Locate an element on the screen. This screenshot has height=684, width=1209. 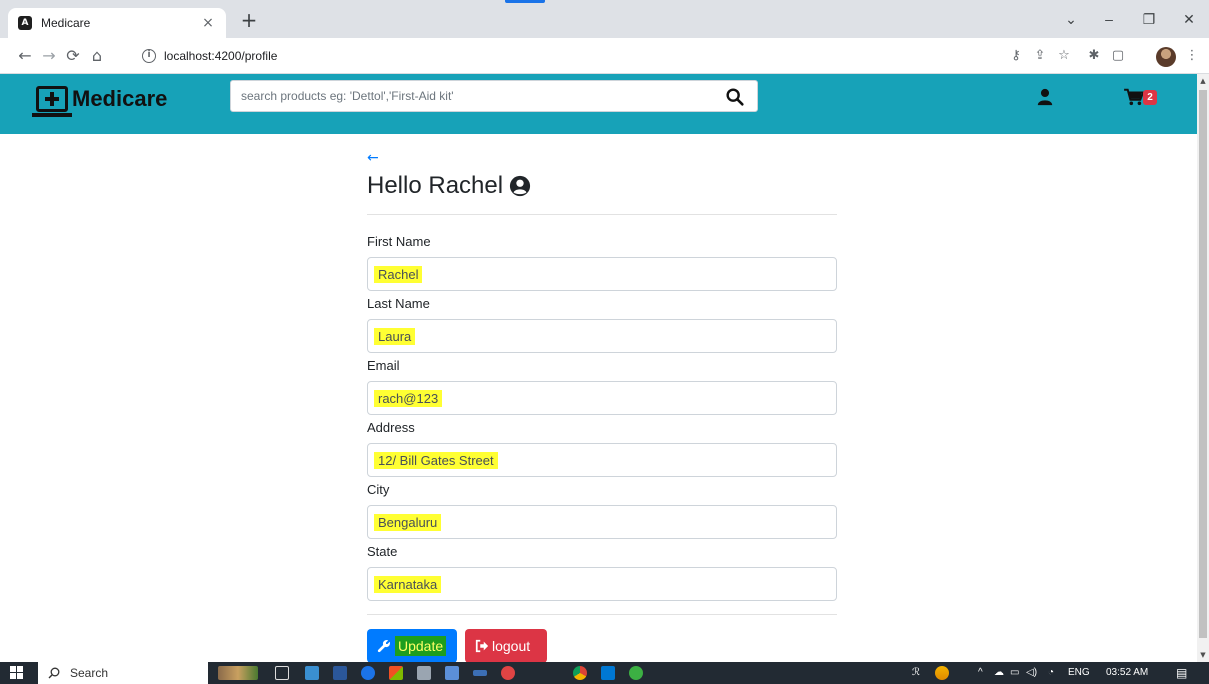
reload-icon: ⟳ is located at coordinates (73, 56).